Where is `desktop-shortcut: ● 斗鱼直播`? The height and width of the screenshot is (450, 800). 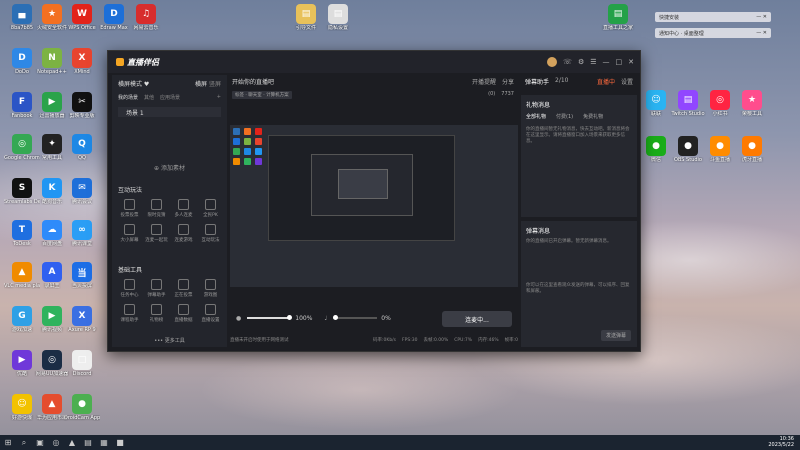
desktop-shortcut: ● 斗鱼直播 is located at coordinates (720, 149).